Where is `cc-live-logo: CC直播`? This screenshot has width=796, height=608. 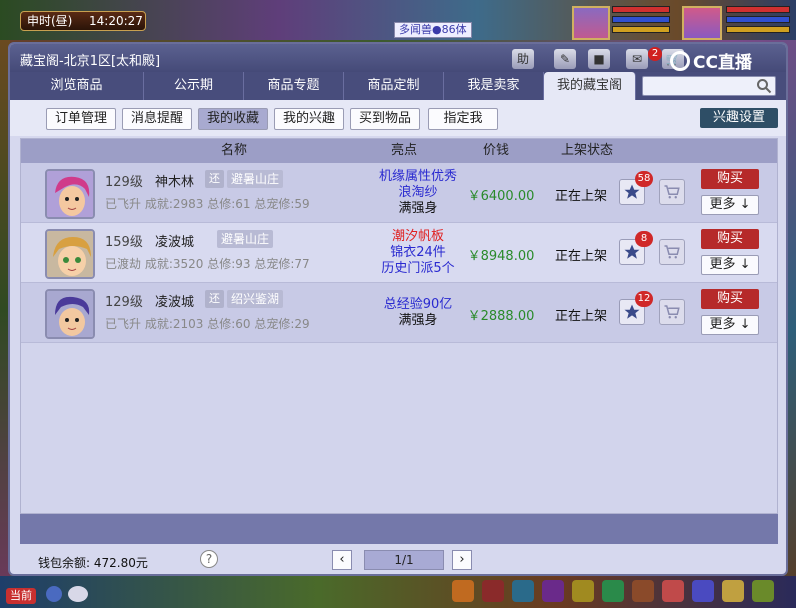 cc-live-logo: CC直播 is located at coordinates (711, 60).